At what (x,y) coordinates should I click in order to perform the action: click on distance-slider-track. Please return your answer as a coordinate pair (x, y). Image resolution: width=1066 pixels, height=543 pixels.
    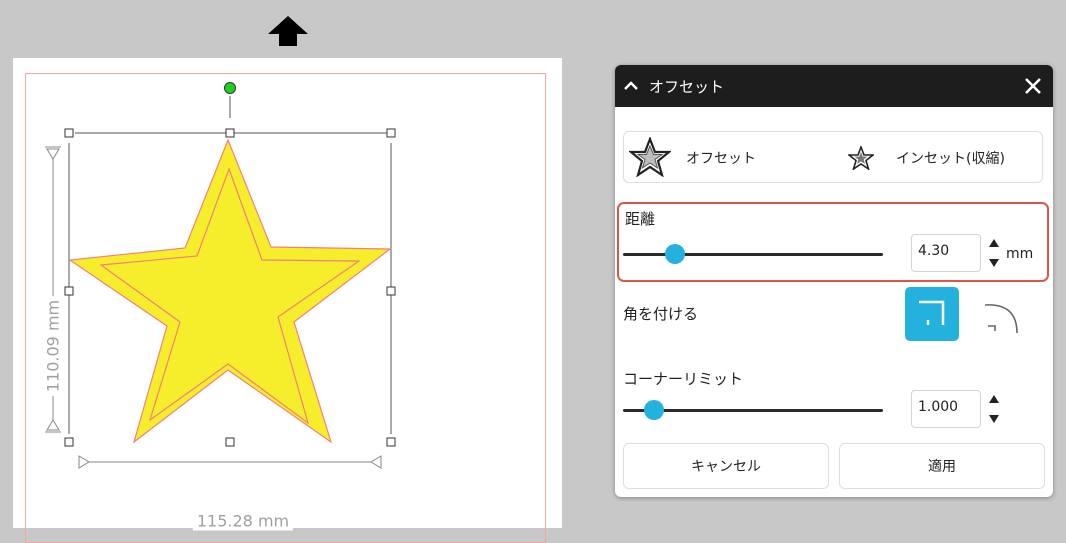
    Looking at the image, I should click on (753, 254).